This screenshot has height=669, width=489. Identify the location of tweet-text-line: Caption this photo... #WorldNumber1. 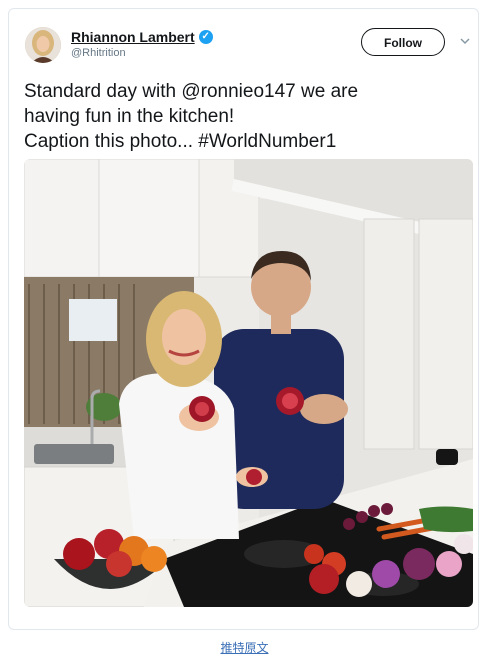
(180, 141).